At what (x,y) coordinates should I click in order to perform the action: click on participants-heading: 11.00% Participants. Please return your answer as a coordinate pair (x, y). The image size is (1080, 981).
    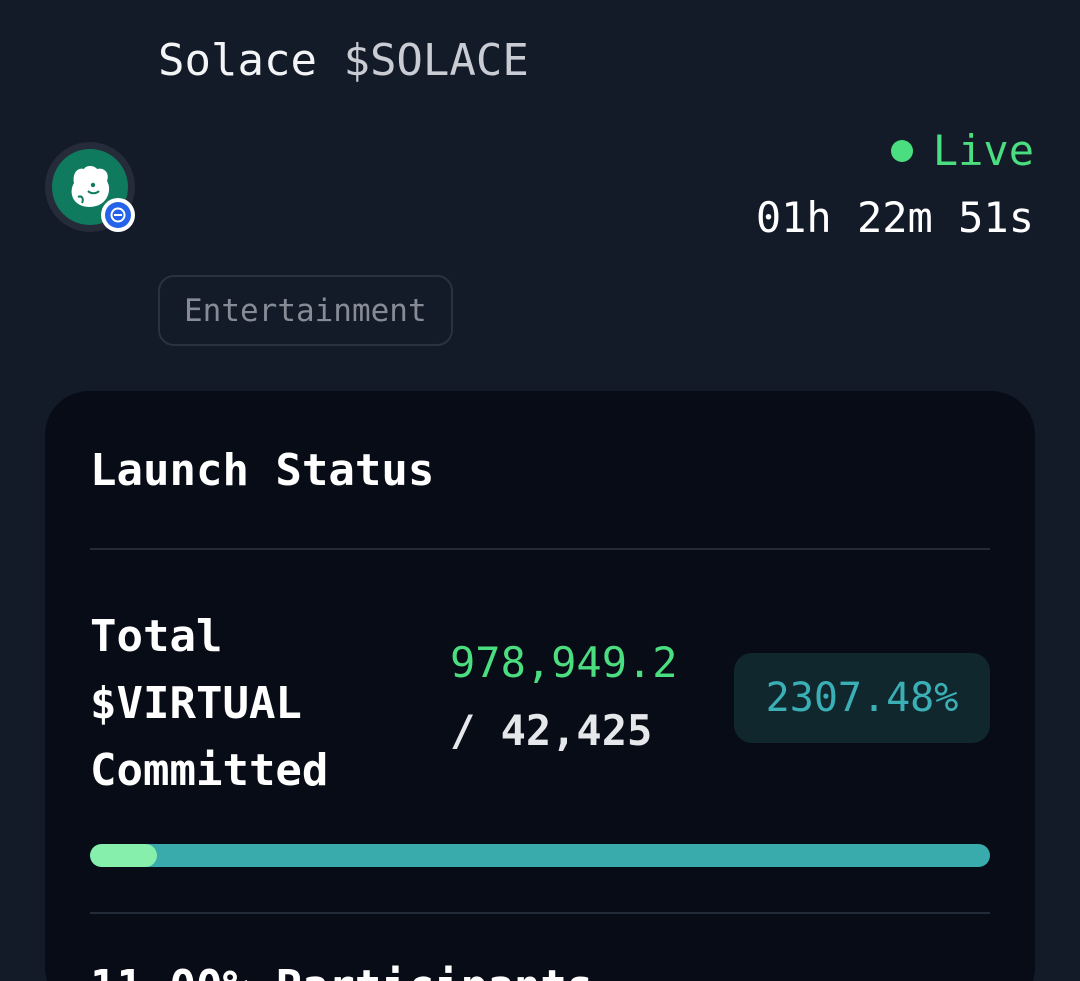
    Looking at the image, I should click on (341, 971).